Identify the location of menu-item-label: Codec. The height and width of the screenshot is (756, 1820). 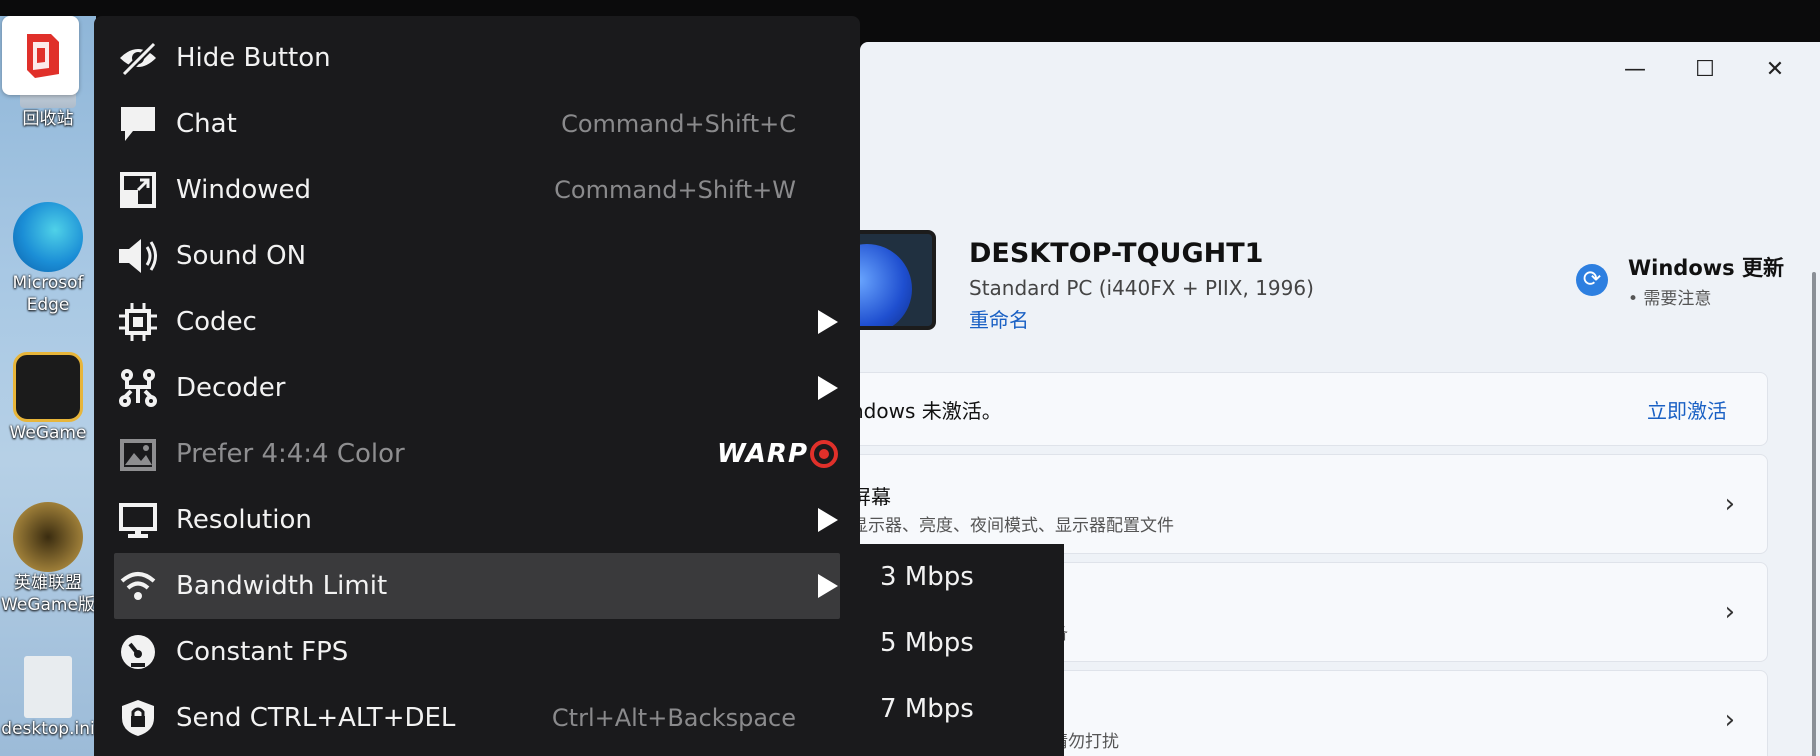
(216, 322).